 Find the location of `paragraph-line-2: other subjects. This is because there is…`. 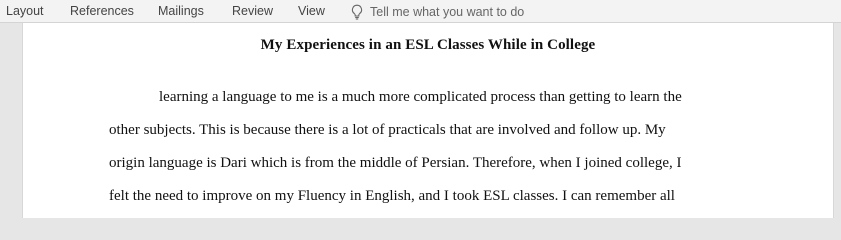

paragraph-line-2: other subjects. This is because there is… is located at coordinates (387, 130).